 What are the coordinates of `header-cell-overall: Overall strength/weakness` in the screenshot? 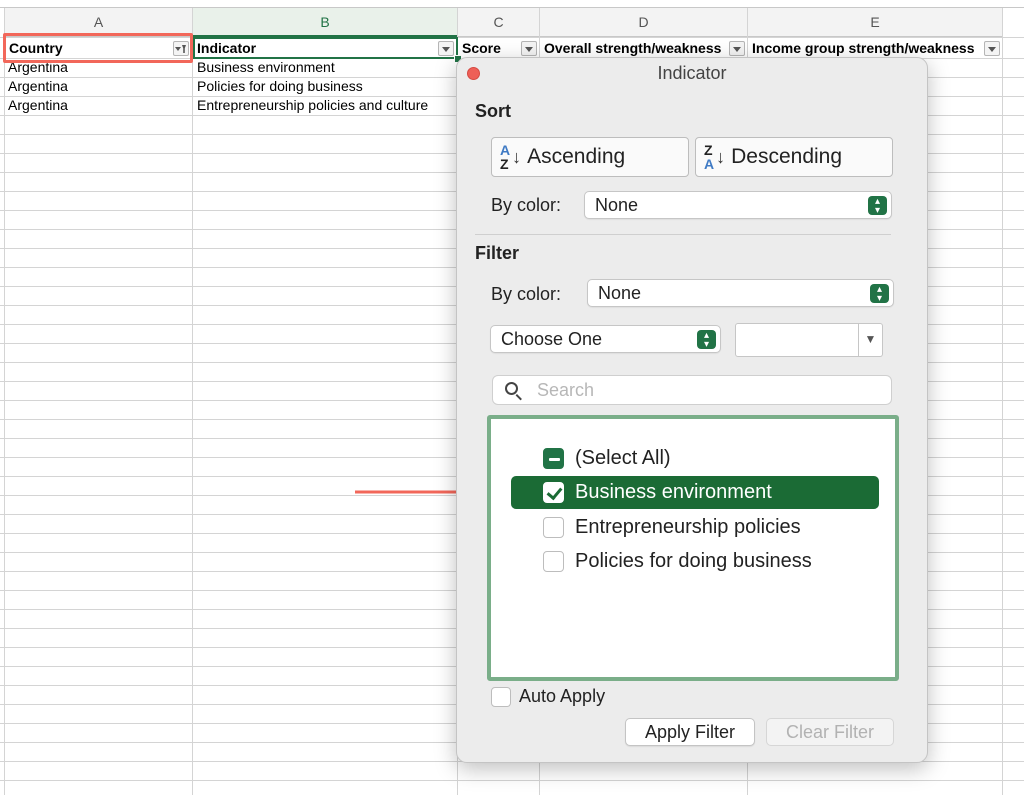 It's located at (635, 48).